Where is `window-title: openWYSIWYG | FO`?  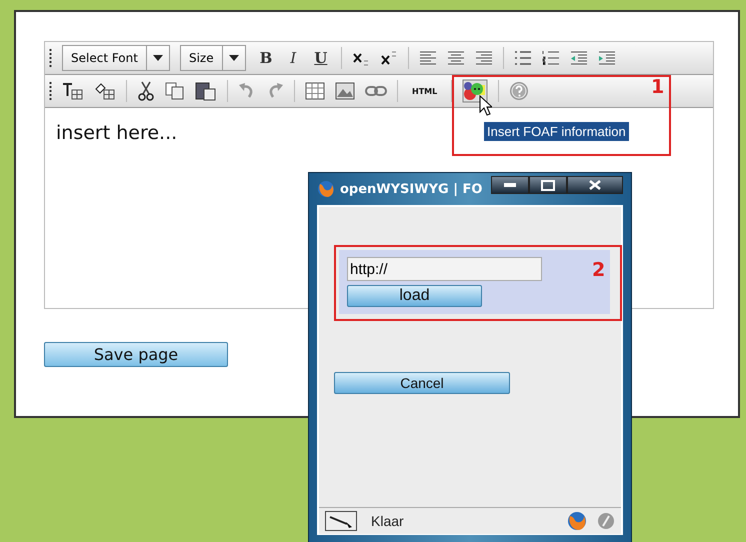
window-title: openWYSIWYG | FO is located at coordinates (411, 189).